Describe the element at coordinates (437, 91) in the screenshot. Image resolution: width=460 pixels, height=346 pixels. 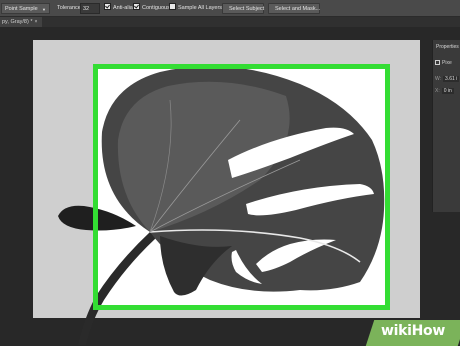
I see `x-label: X:` at that location.